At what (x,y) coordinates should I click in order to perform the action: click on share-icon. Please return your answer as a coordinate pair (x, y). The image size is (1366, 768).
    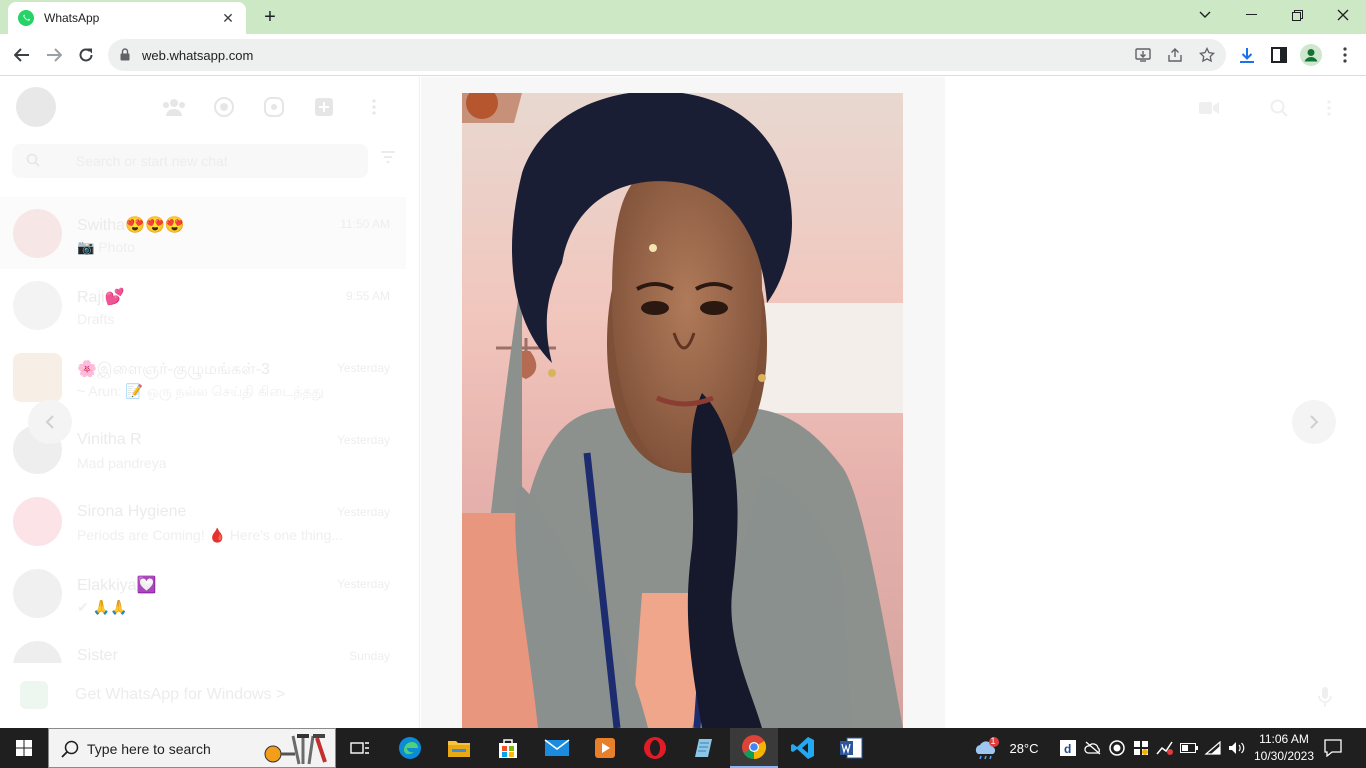
    Looking at the image, I should click on (1175, 55).